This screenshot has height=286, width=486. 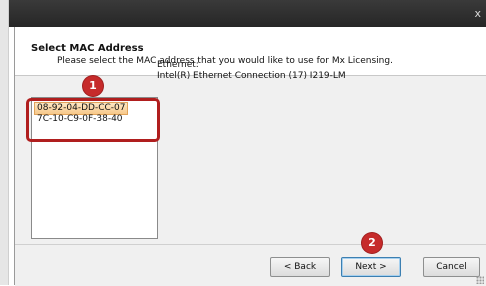 I want to click on dialog-footer: < Back Next > Cancel, so click(x=250, y=265).